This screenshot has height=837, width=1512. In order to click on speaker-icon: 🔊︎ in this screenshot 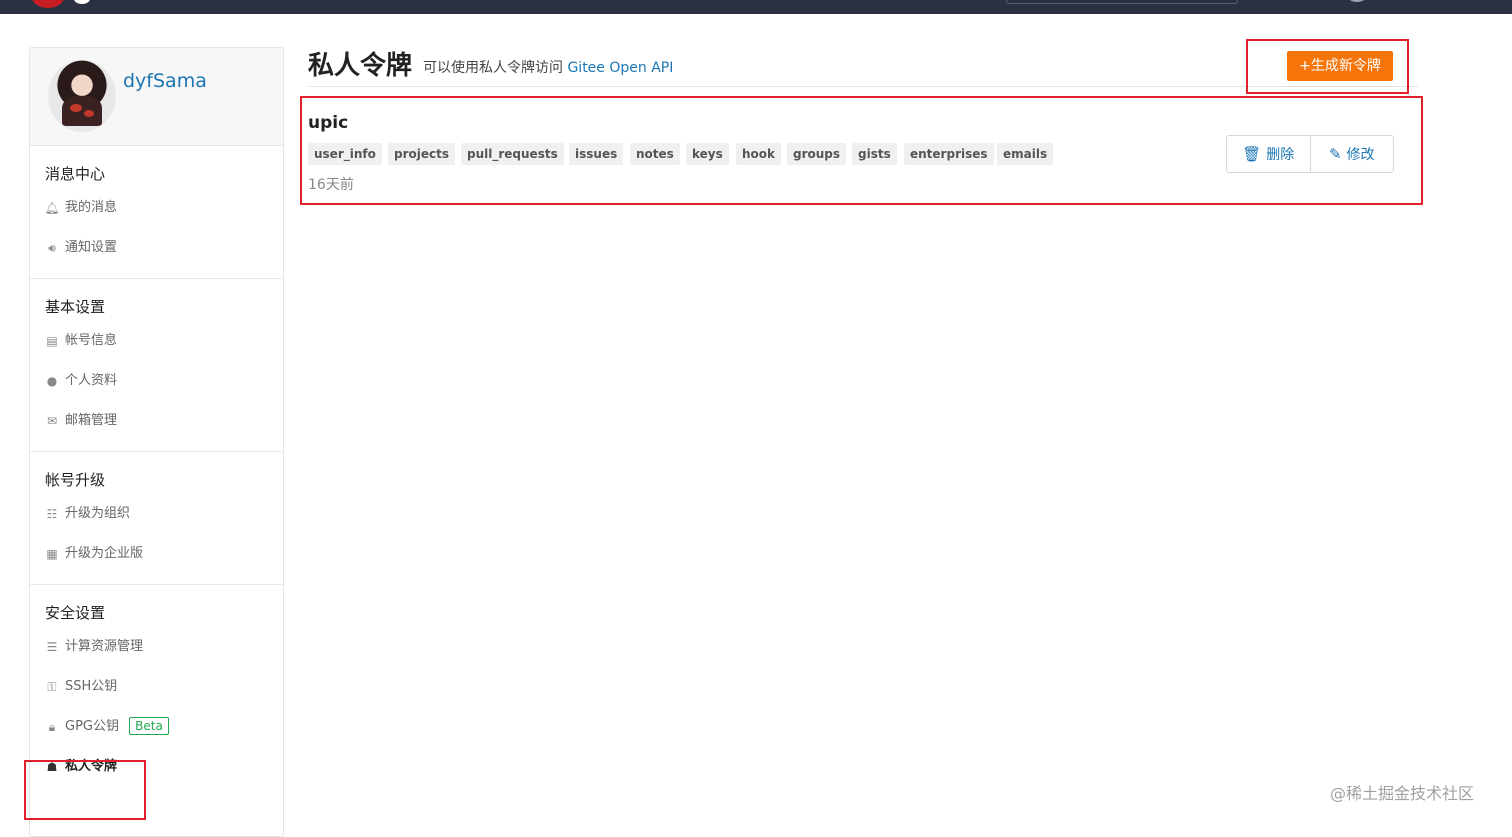, I will do `click(52, 248)`.